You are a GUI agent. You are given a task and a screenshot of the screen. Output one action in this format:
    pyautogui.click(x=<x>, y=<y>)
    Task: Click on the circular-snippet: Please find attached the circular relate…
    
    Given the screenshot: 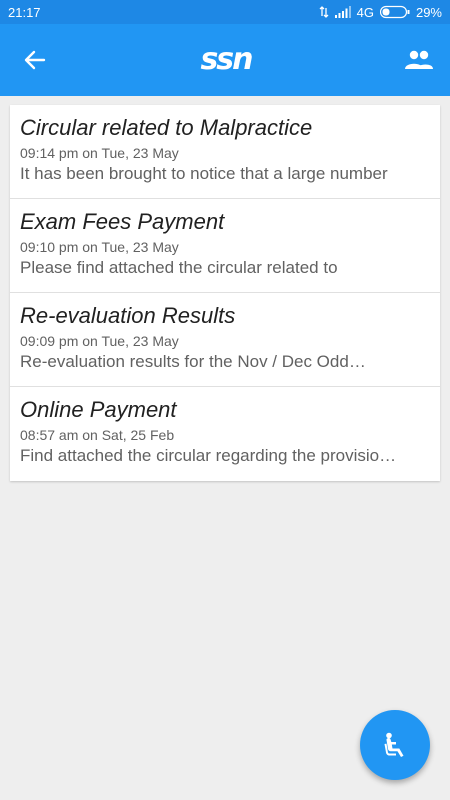 What is the action you would take?
    pyautogui.click(x=179, y=267)
    